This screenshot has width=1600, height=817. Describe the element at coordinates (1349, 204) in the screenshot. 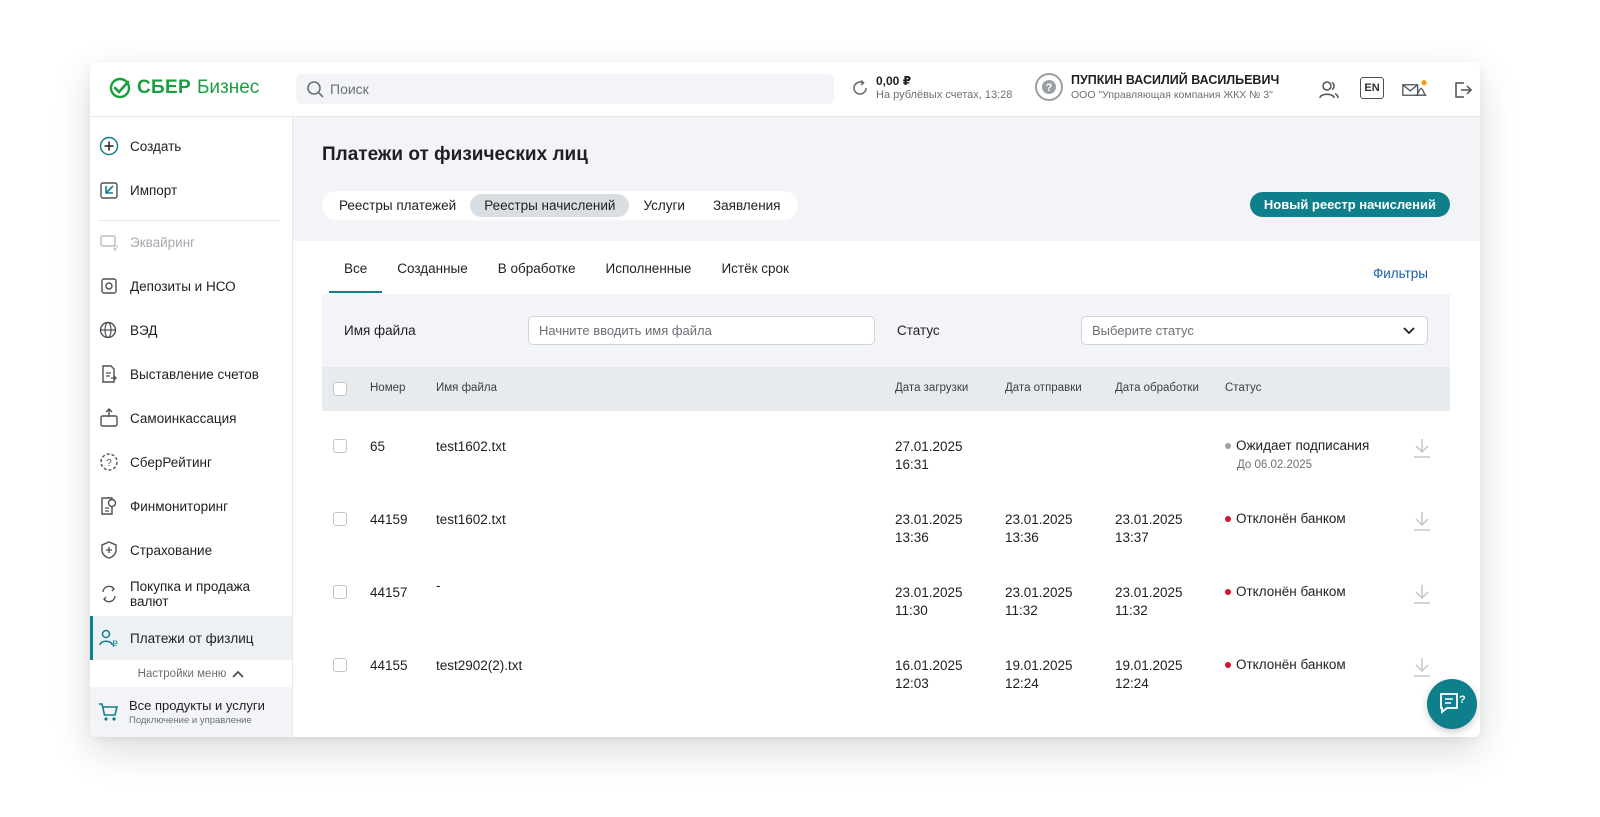

I see `new-accrual-registry-button: Новый реестр начислений` at that location.